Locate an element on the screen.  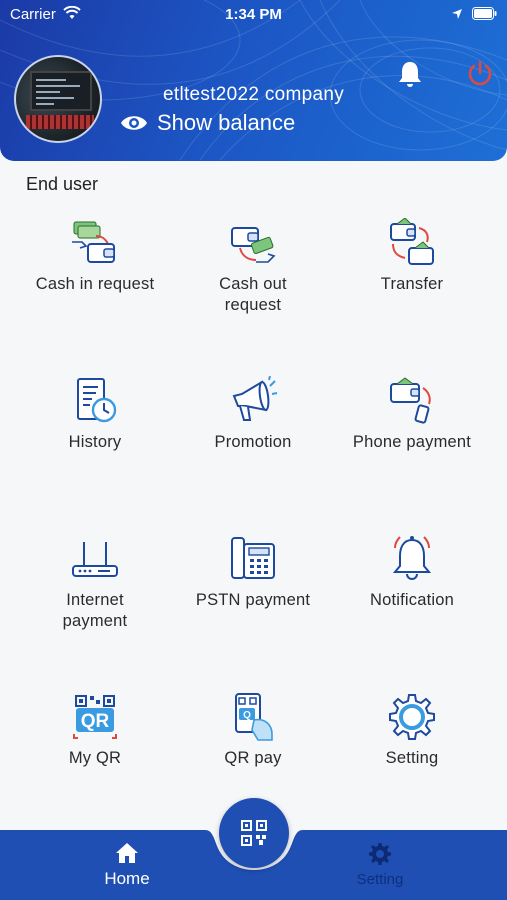
svg-text: QR is located at coordinates (95, 721).